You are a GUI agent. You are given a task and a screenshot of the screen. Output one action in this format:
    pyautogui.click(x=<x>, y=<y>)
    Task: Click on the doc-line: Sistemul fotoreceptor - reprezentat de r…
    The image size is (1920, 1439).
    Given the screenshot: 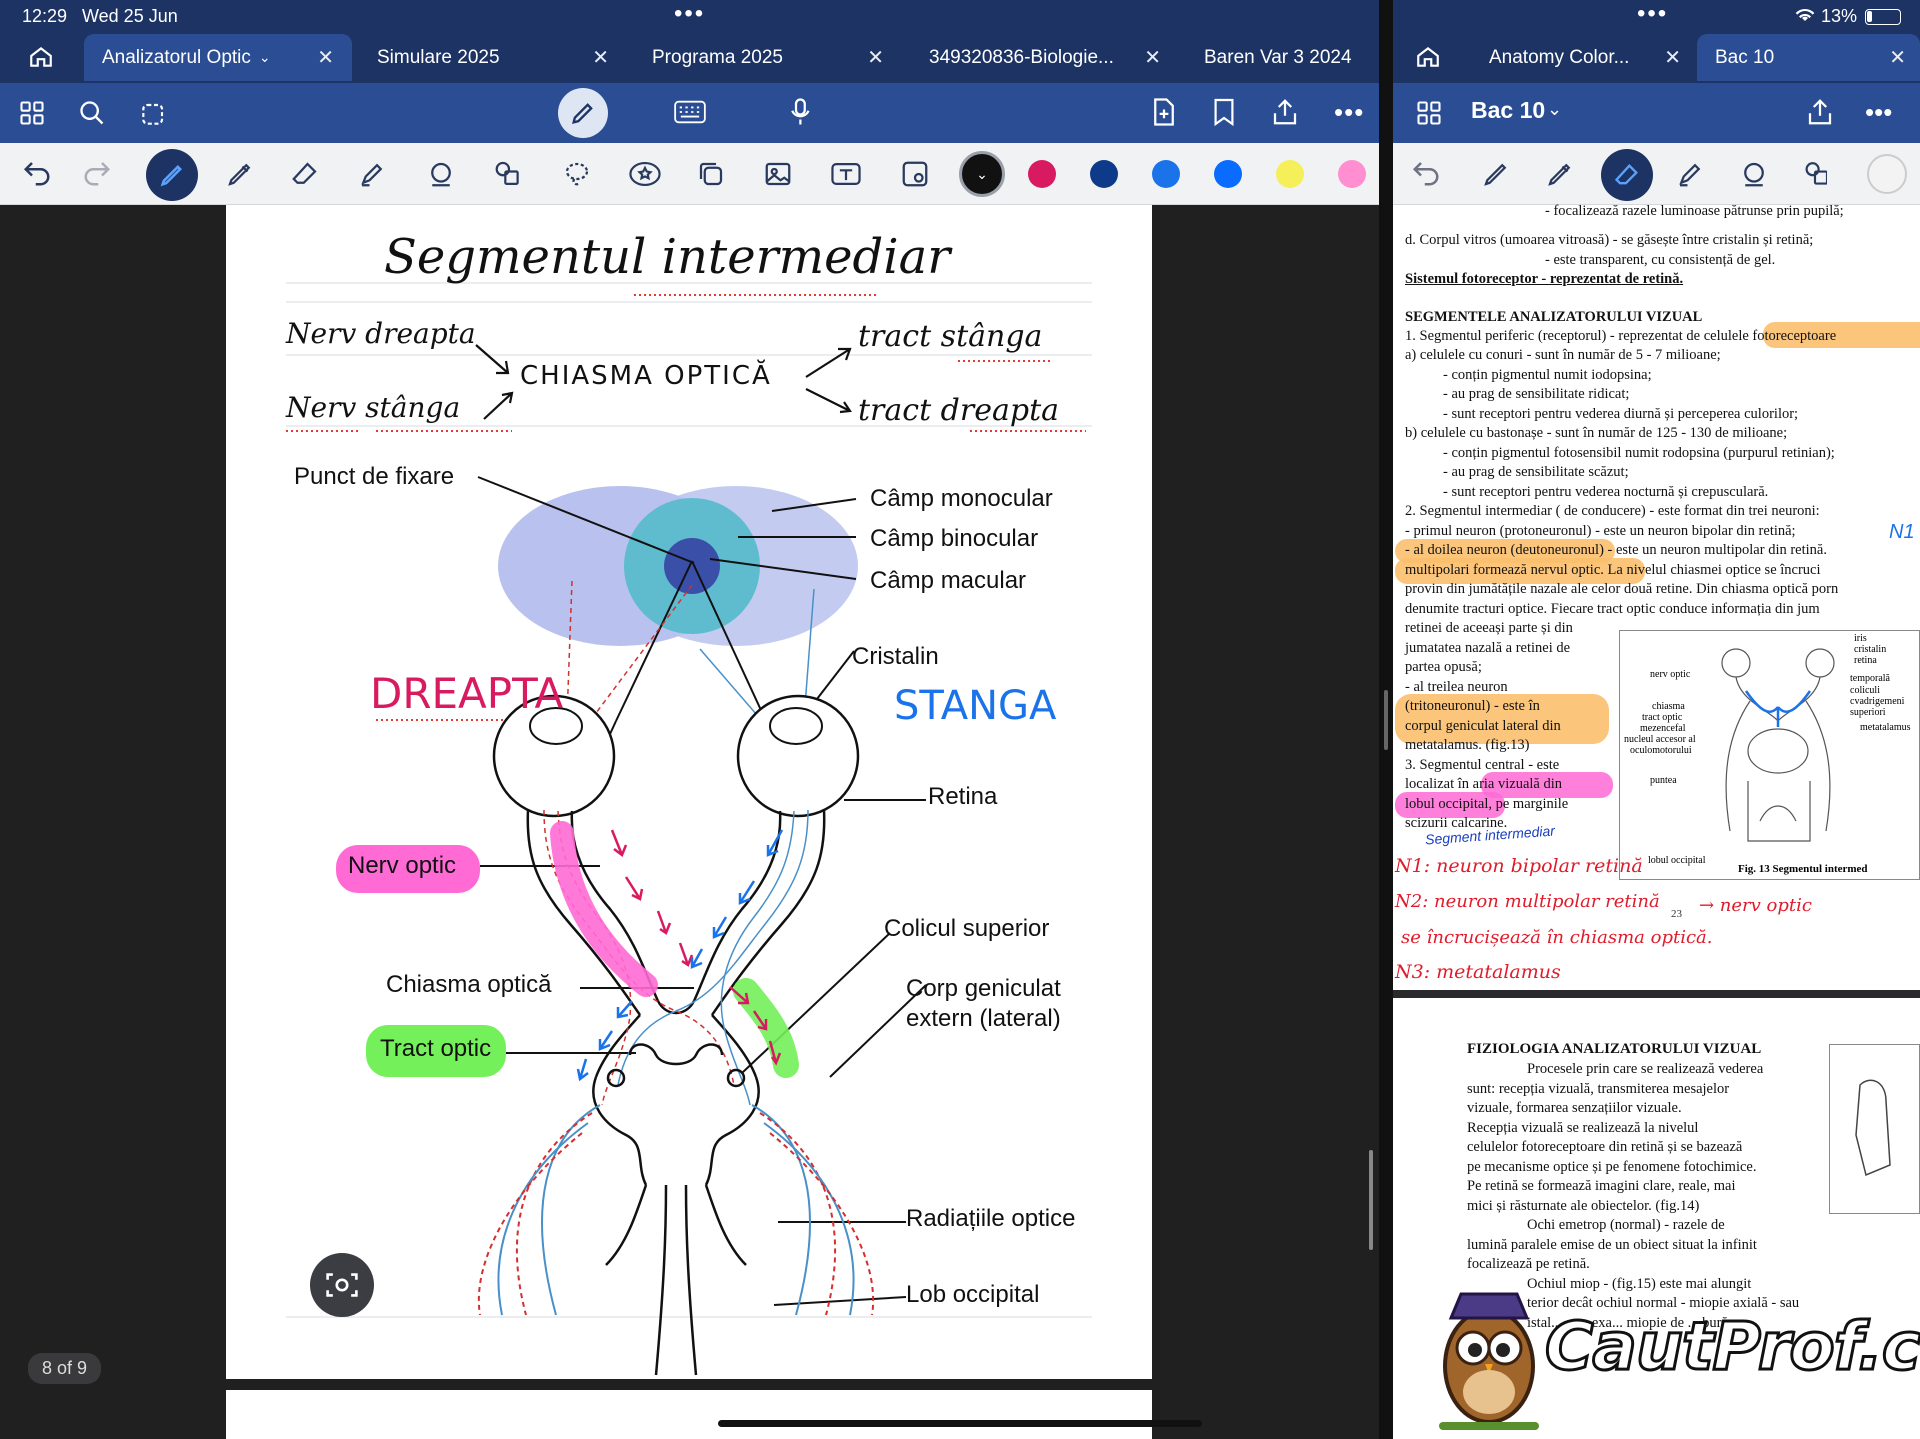 What is the action you would take?
    pyautogui.click(x=1544, y=279)
    